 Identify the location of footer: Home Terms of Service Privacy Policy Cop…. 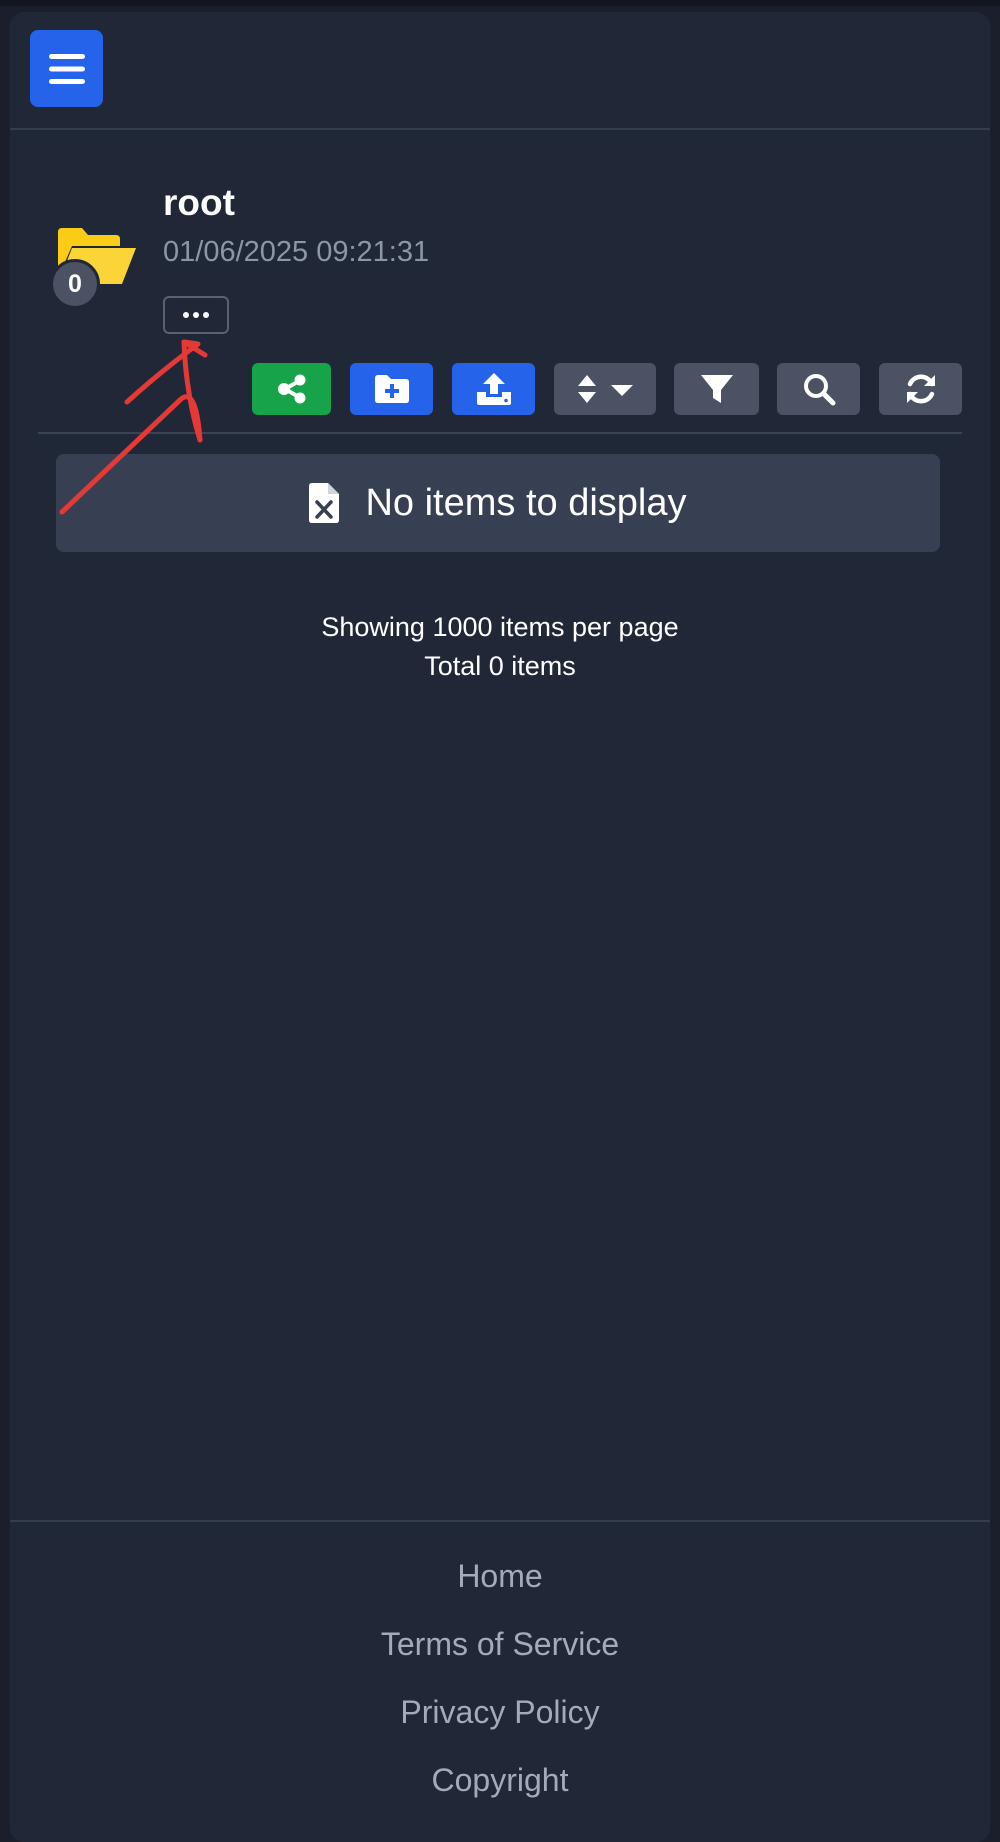
(500, 1659).